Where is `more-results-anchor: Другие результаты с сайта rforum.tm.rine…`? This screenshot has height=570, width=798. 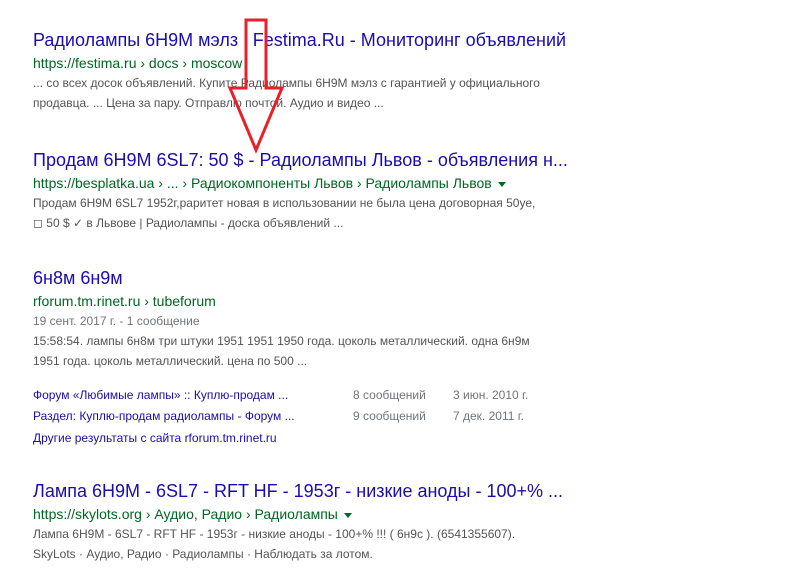
more-results-anchor: Другие результаты с сайта rforum.tm.rine… is located at coordinates (155, 438).